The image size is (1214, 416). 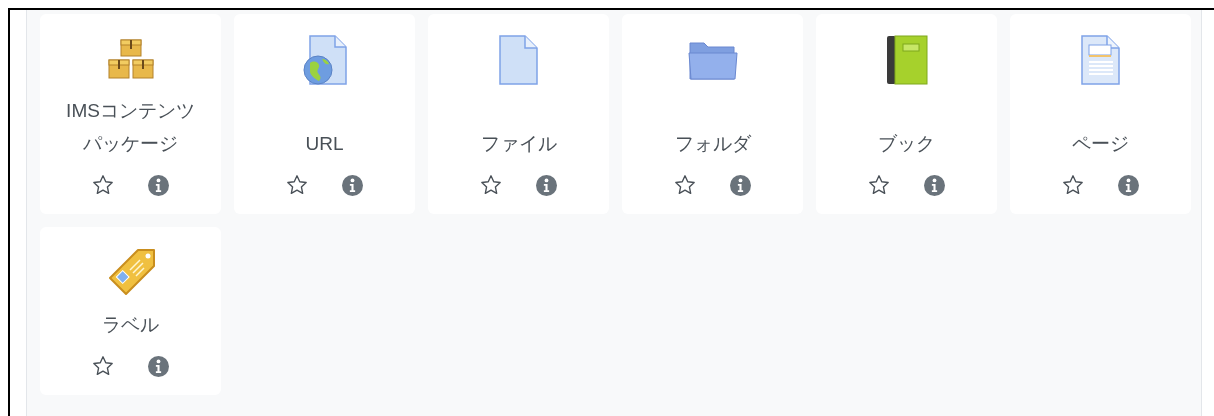 What do you see at coordinates (712, 114) in the screenshot?
I see `module-card: フォルダ` at bounding box center [712, 114].